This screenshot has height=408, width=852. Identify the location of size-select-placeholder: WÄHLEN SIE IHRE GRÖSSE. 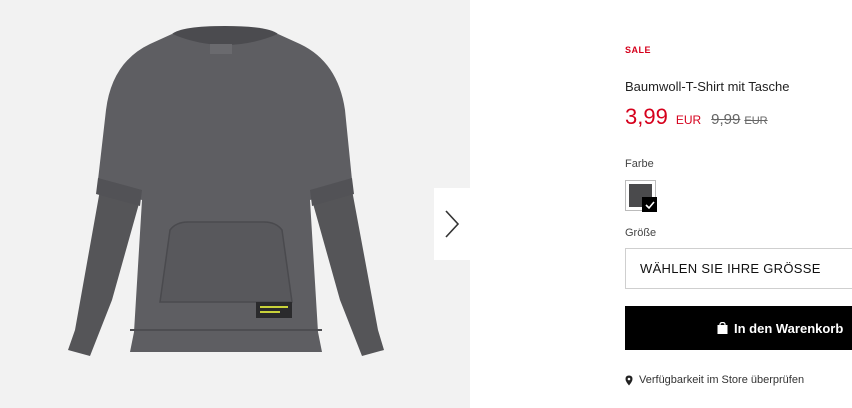
(730, 268).